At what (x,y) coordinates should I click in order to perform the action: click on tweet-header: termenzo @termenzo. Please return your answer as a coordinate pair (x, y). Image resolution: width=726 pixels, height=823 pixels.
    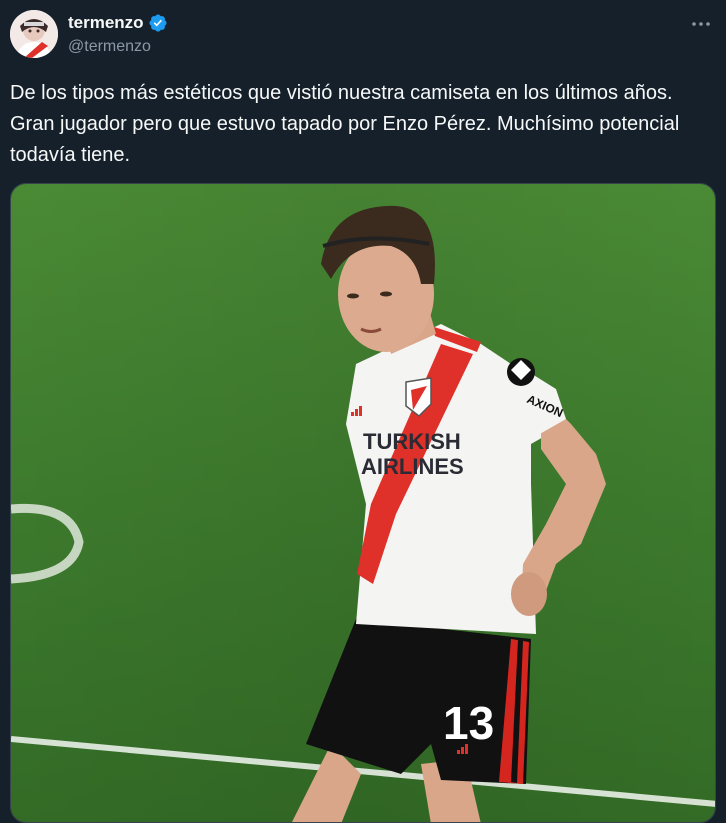
    Looking at the image, I should click on (363, 36).